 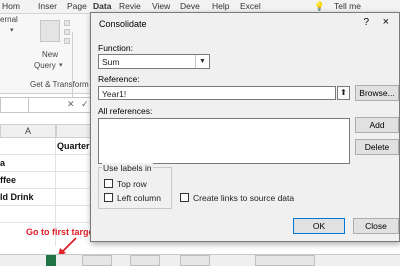 What do you see at coordinates (132, 184) in the screenshot?
I see `top-row-label: Top row` at bounding box center [132, 184].